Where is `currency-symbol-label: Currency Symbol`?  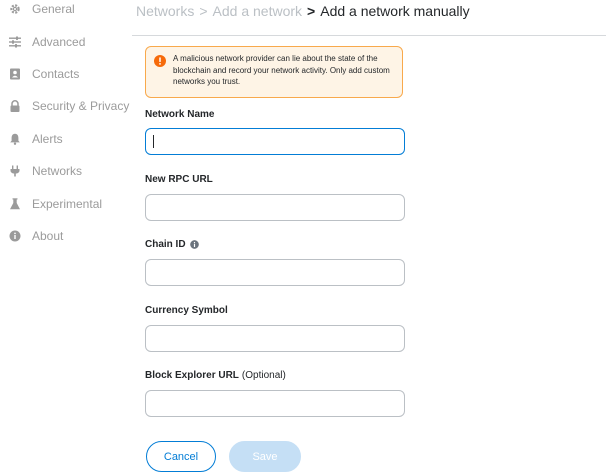
currency-symbol-label: Currency Symbol is located at coordinates (186, 310).